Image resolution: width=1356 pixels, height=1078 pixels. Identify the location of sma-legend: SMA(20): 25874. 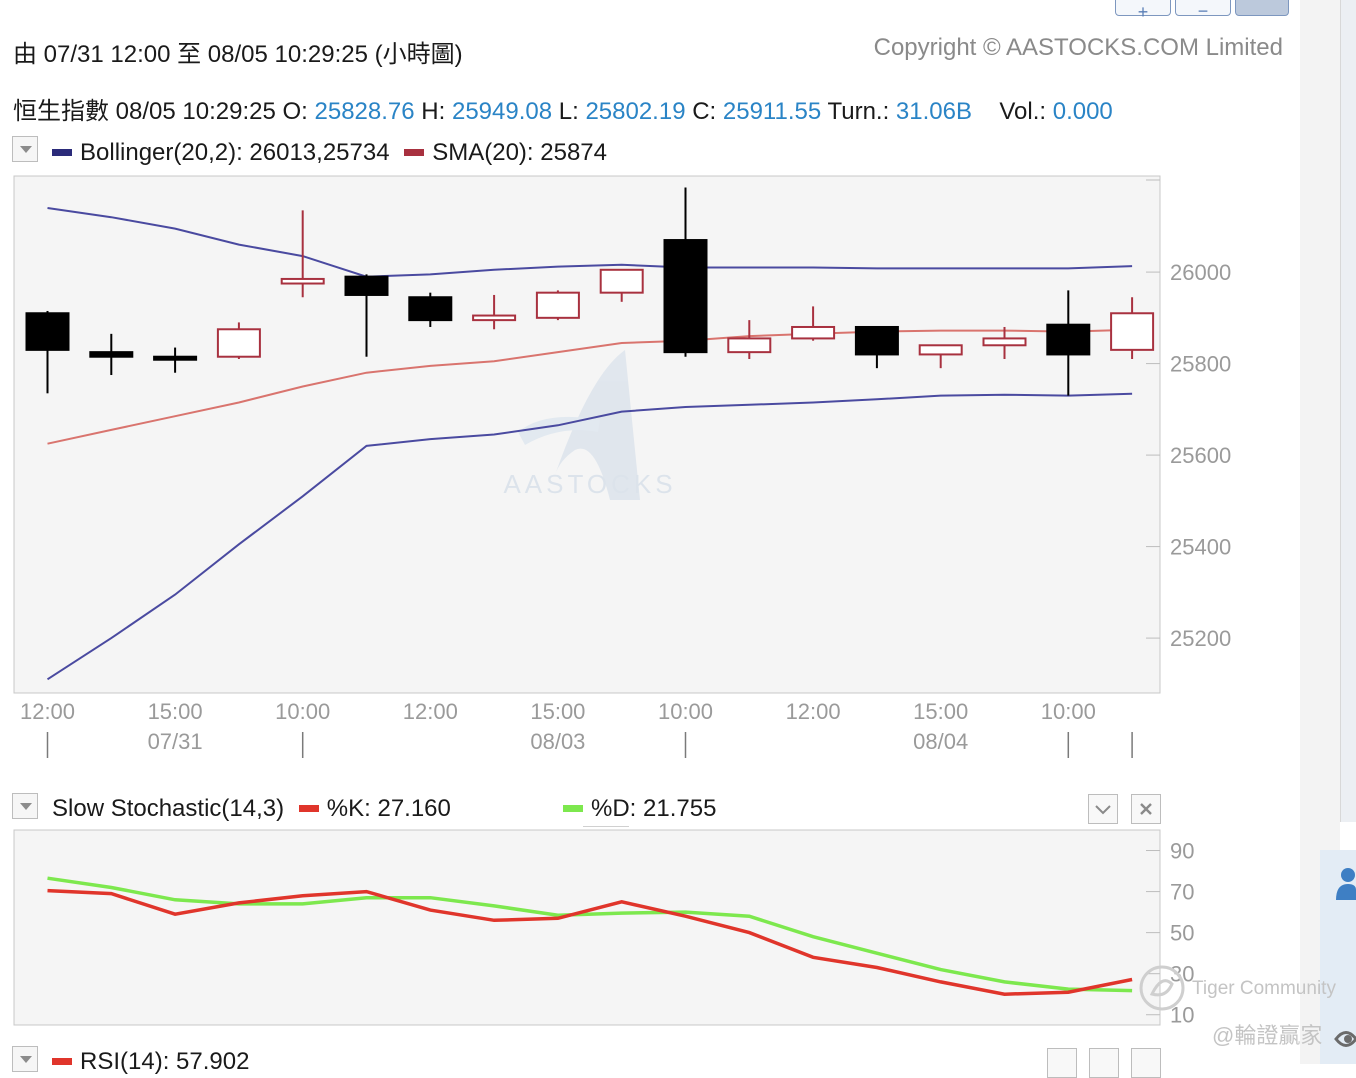
(519, 152).